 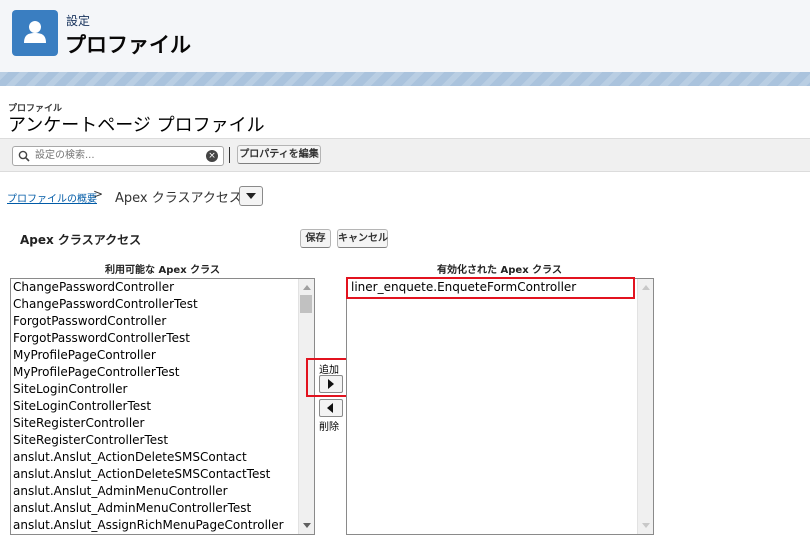 What do you see at coordinates (128, 45) in the screenshot?
I see `header-title: プロファイル` at bounding box center [128, 45].